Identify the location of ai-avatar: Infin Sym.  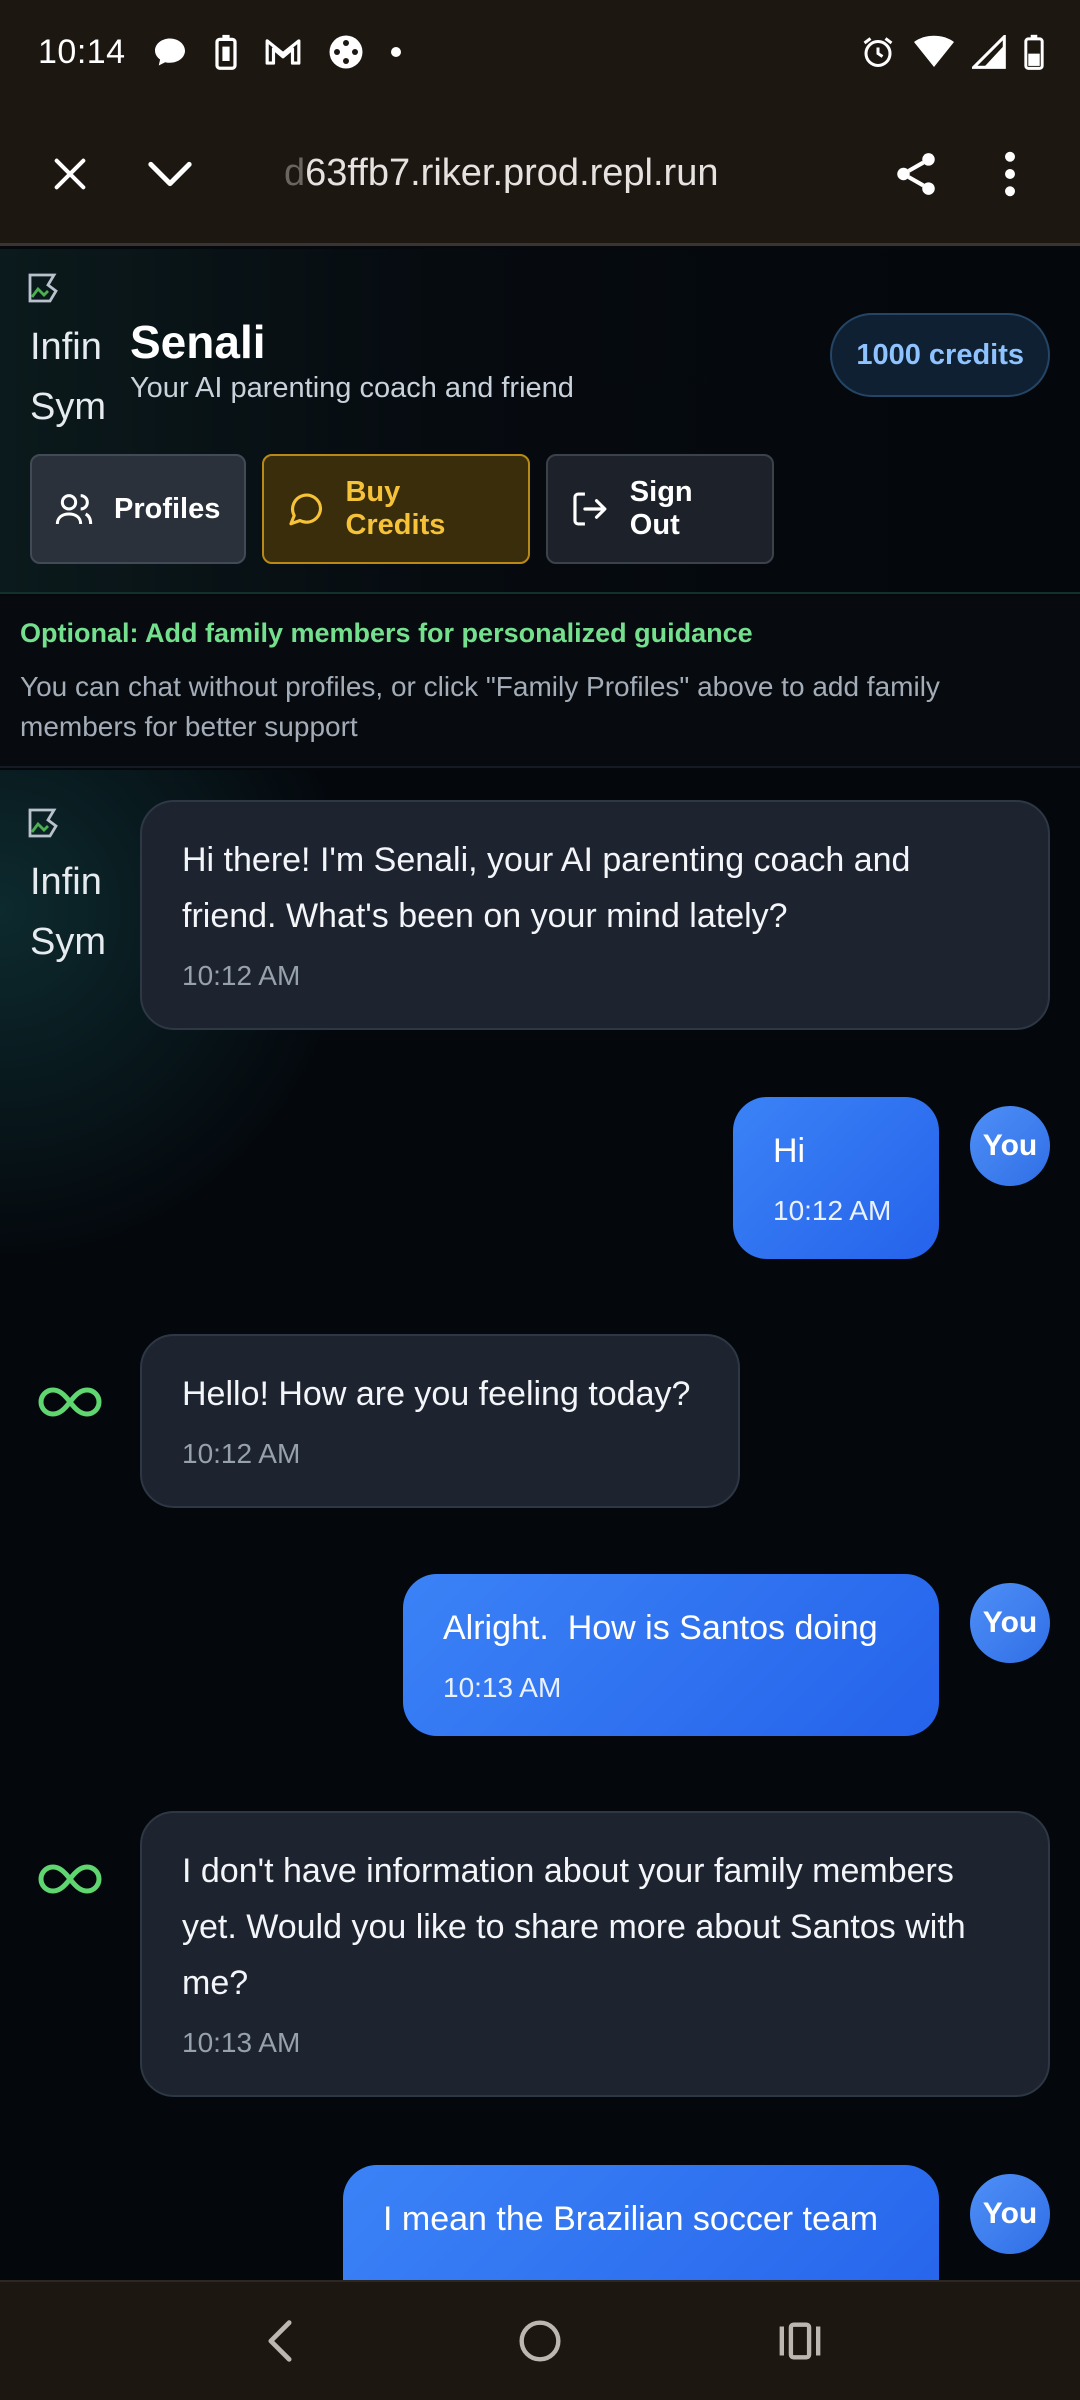
(71, 888).